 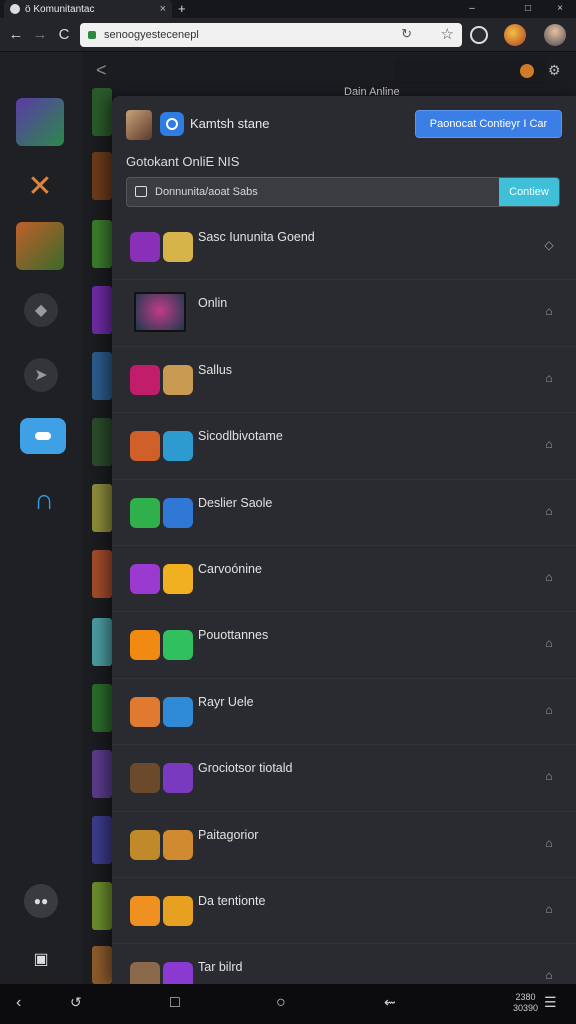 I want to click on nav-assistant-icon: ↺, so click(x=76, y=1002).